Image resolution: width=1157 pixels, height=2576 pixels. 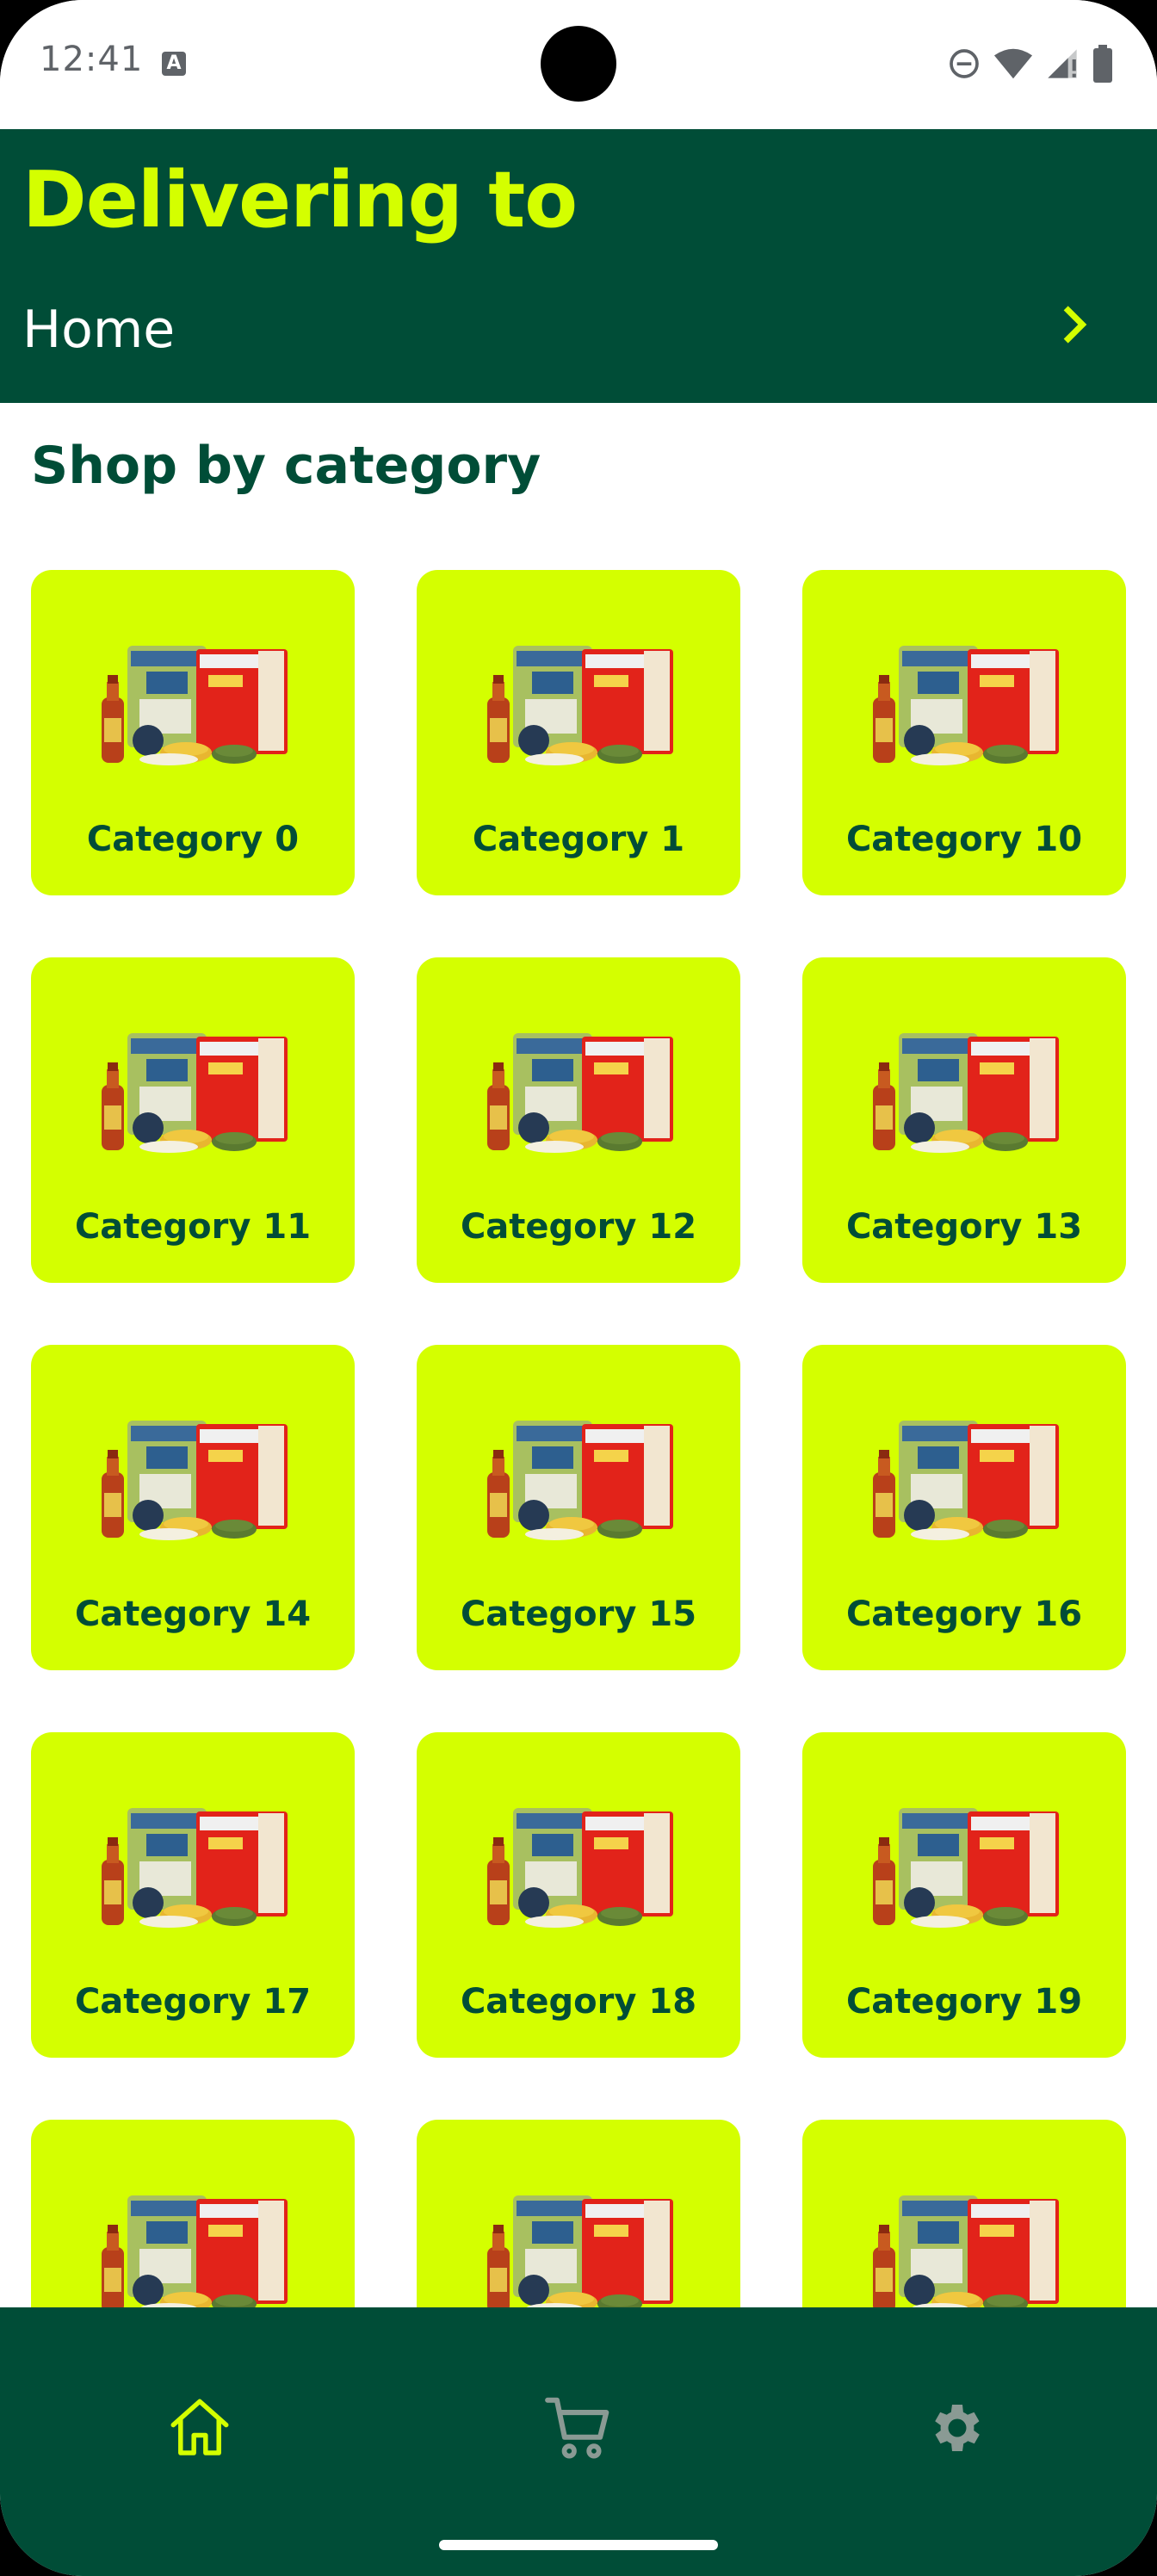 I want to click on status-icons, so click(x=1030, y=64).